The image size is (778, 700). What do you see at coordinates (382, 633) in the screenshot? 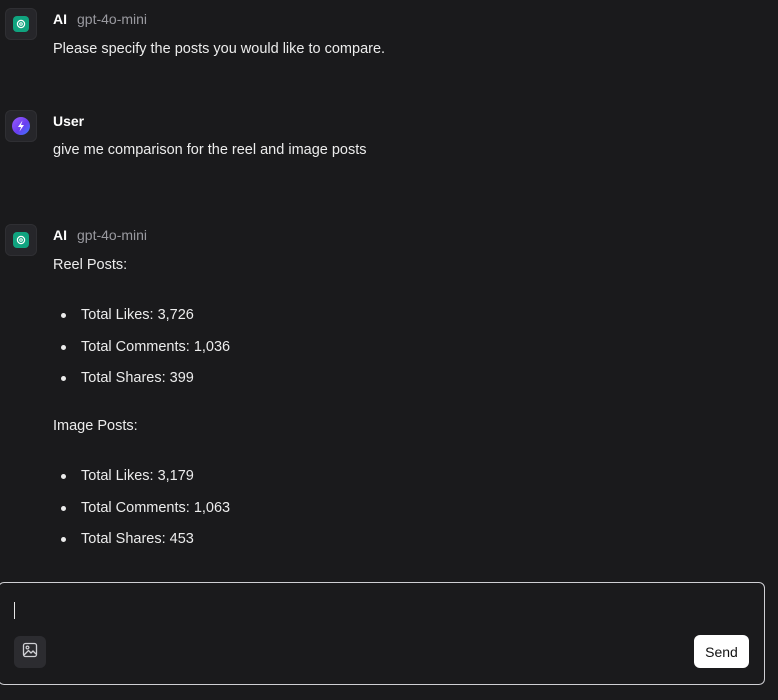
I see `message-composer: Send` at bounding box center [382, 633].